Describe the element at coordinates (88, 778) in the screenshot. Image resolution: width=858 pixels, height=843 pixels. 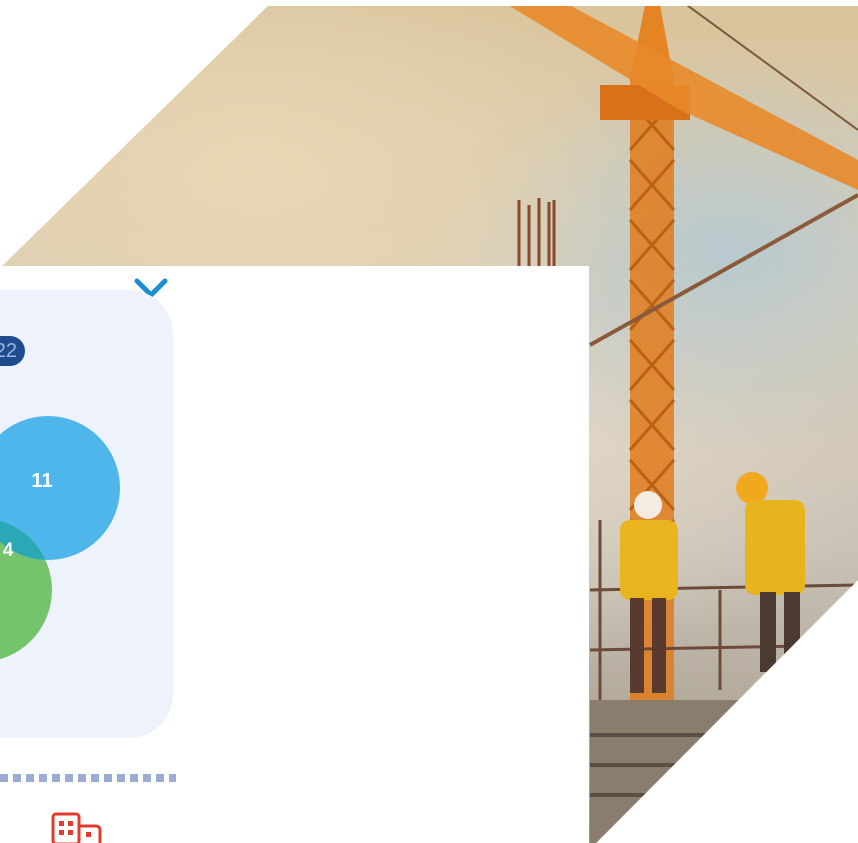
I see `dotted-divider` at that location.